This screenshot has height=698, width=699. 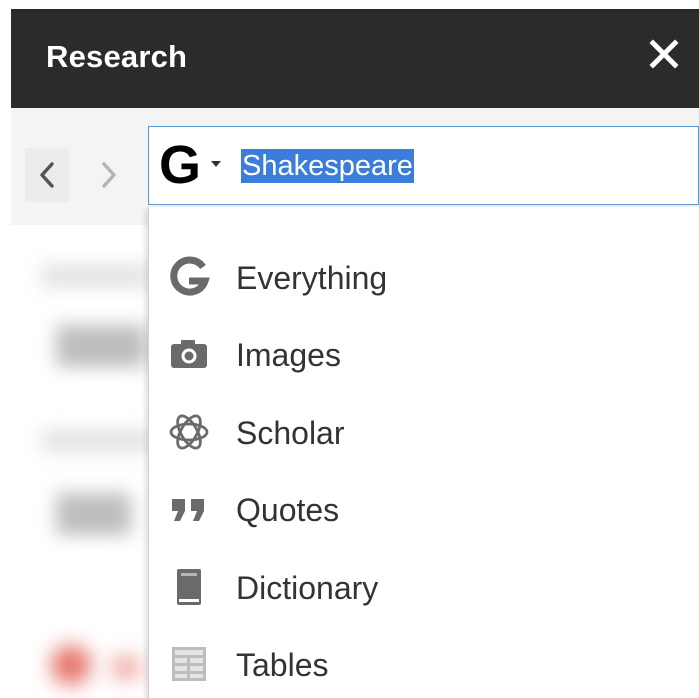 I want to click on book-icon, so click(x=189, y=587).